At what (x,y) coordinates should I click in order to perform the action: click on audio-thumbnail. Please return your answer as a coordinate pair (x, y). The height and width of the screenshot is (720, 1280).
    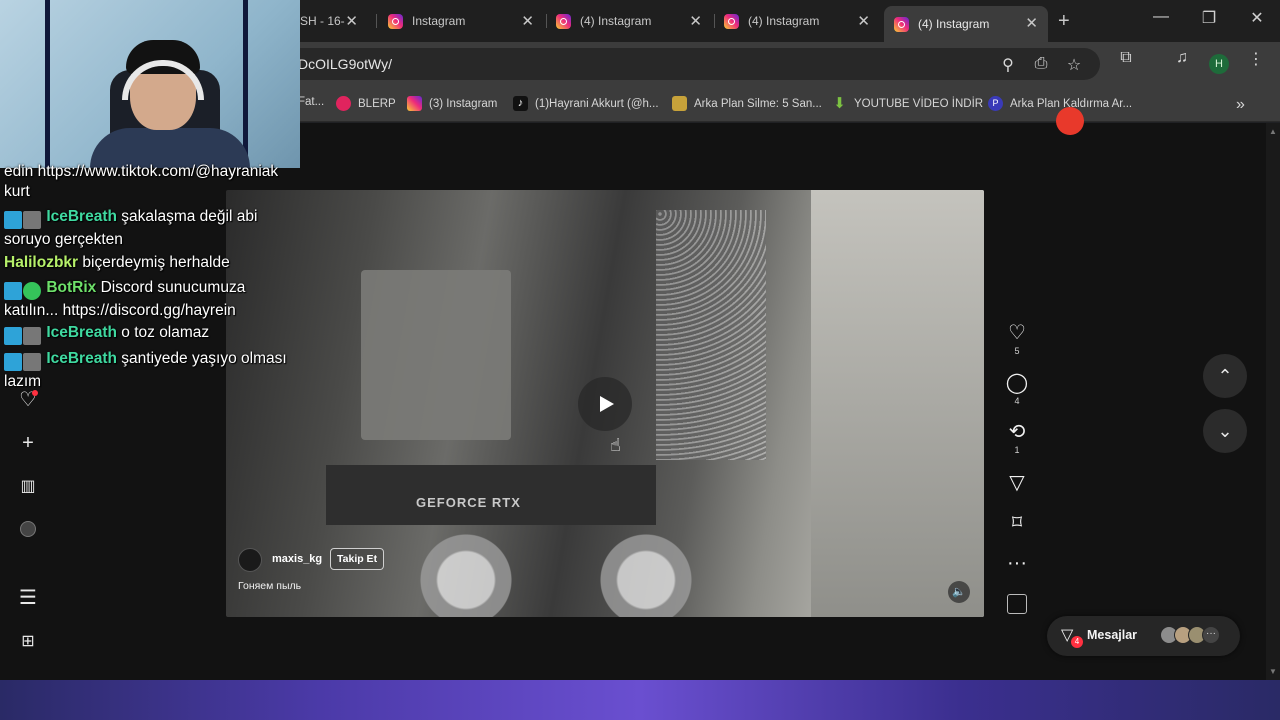
    Looking at the image, I should click on (1017, 604).